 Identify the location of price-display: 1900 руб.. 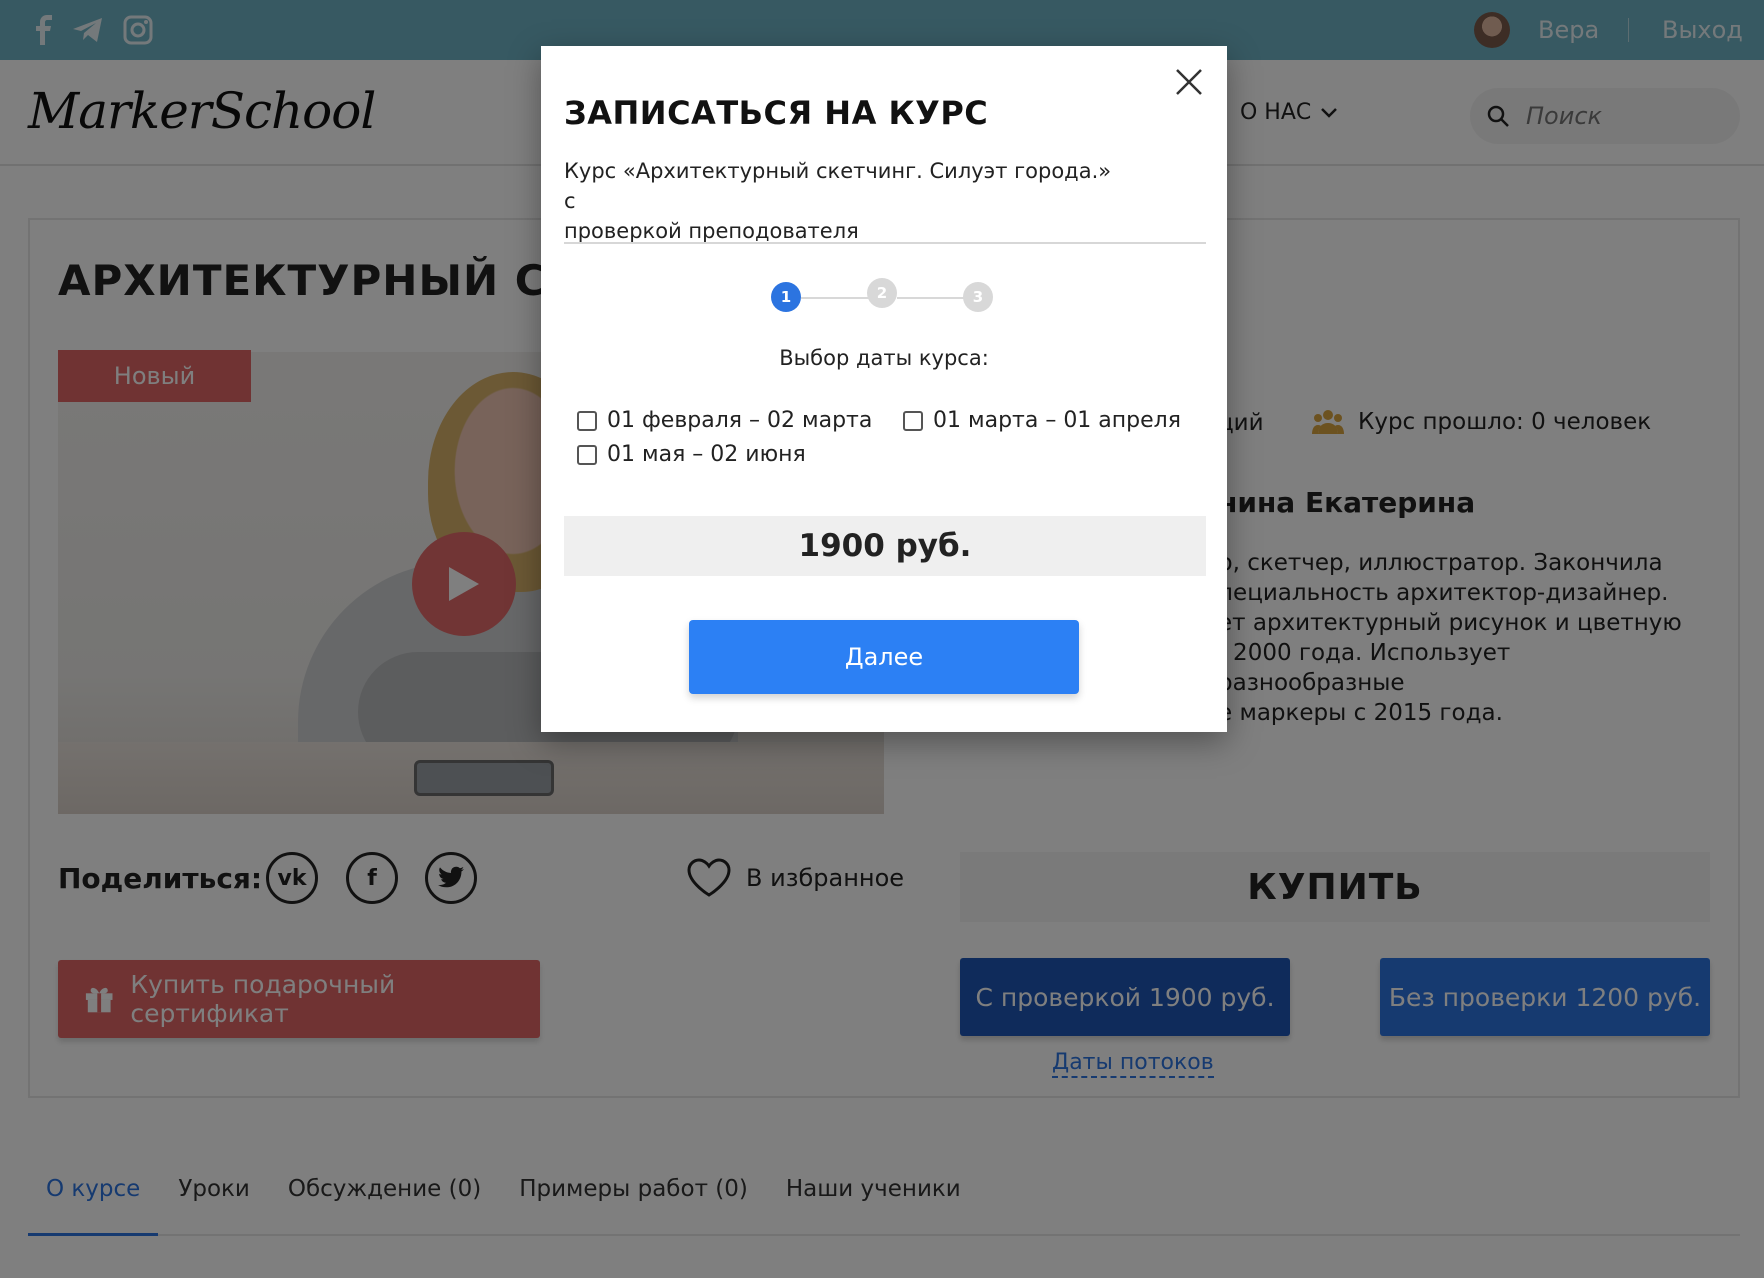
(885, 546).